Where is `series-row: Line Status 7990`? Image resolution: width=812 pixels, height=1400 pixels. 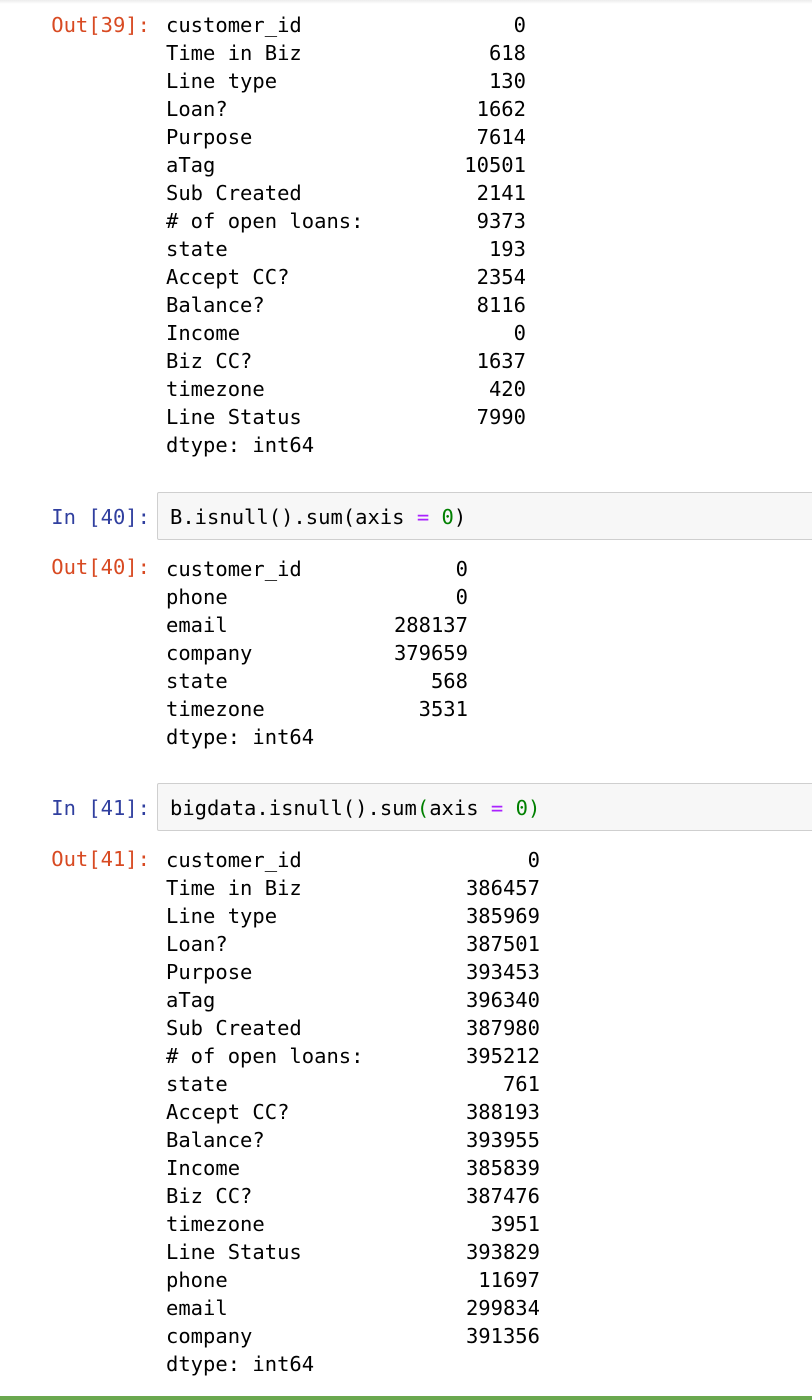
series-row: Line Status 7990 is located at coordinates (346, 417).